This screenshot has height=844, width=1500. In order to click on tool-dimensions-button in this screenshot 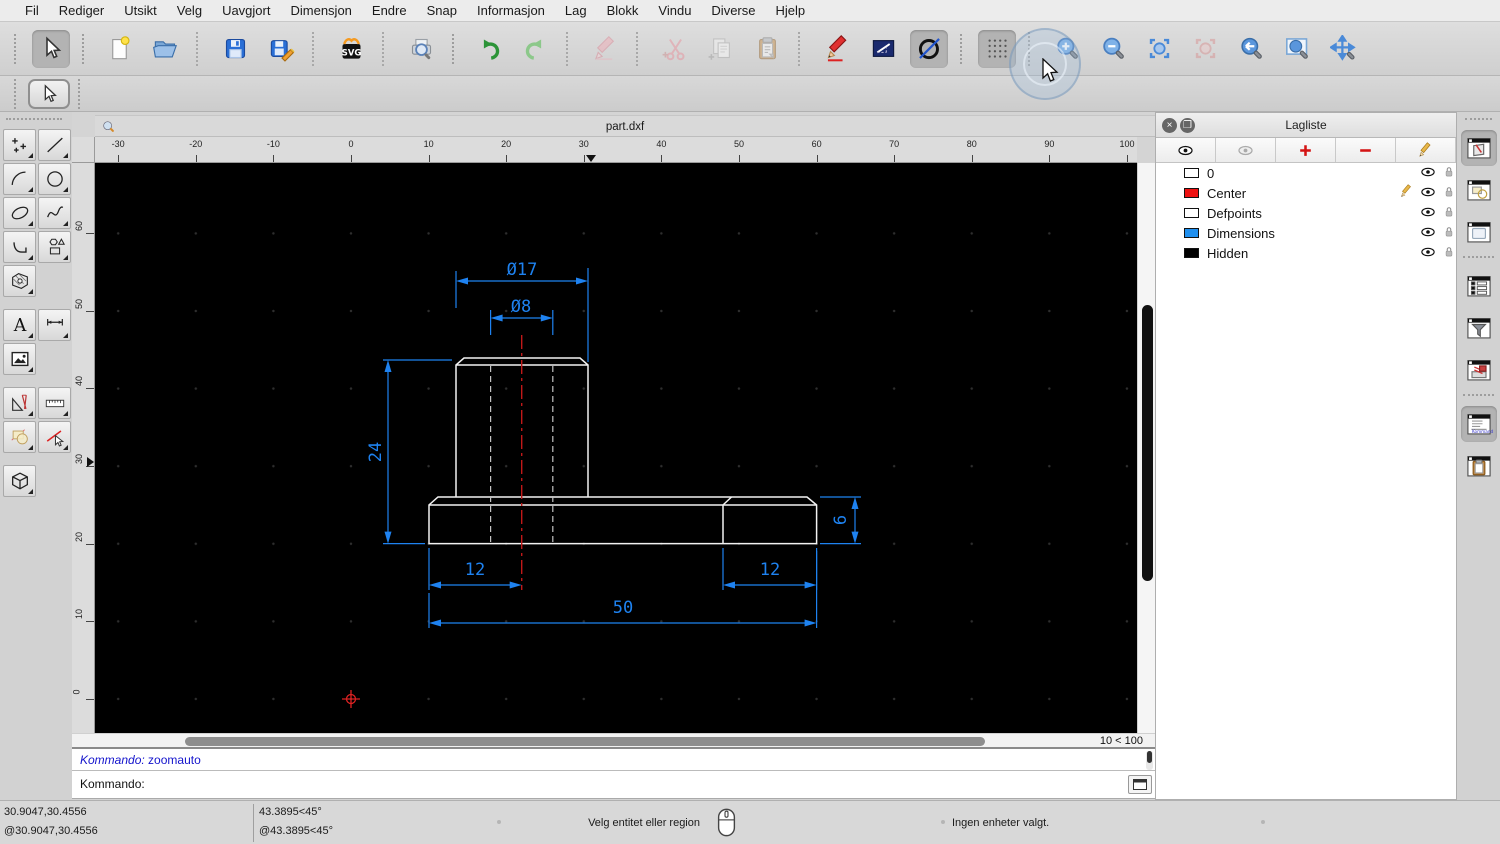, I will do `click(54, 325)`.